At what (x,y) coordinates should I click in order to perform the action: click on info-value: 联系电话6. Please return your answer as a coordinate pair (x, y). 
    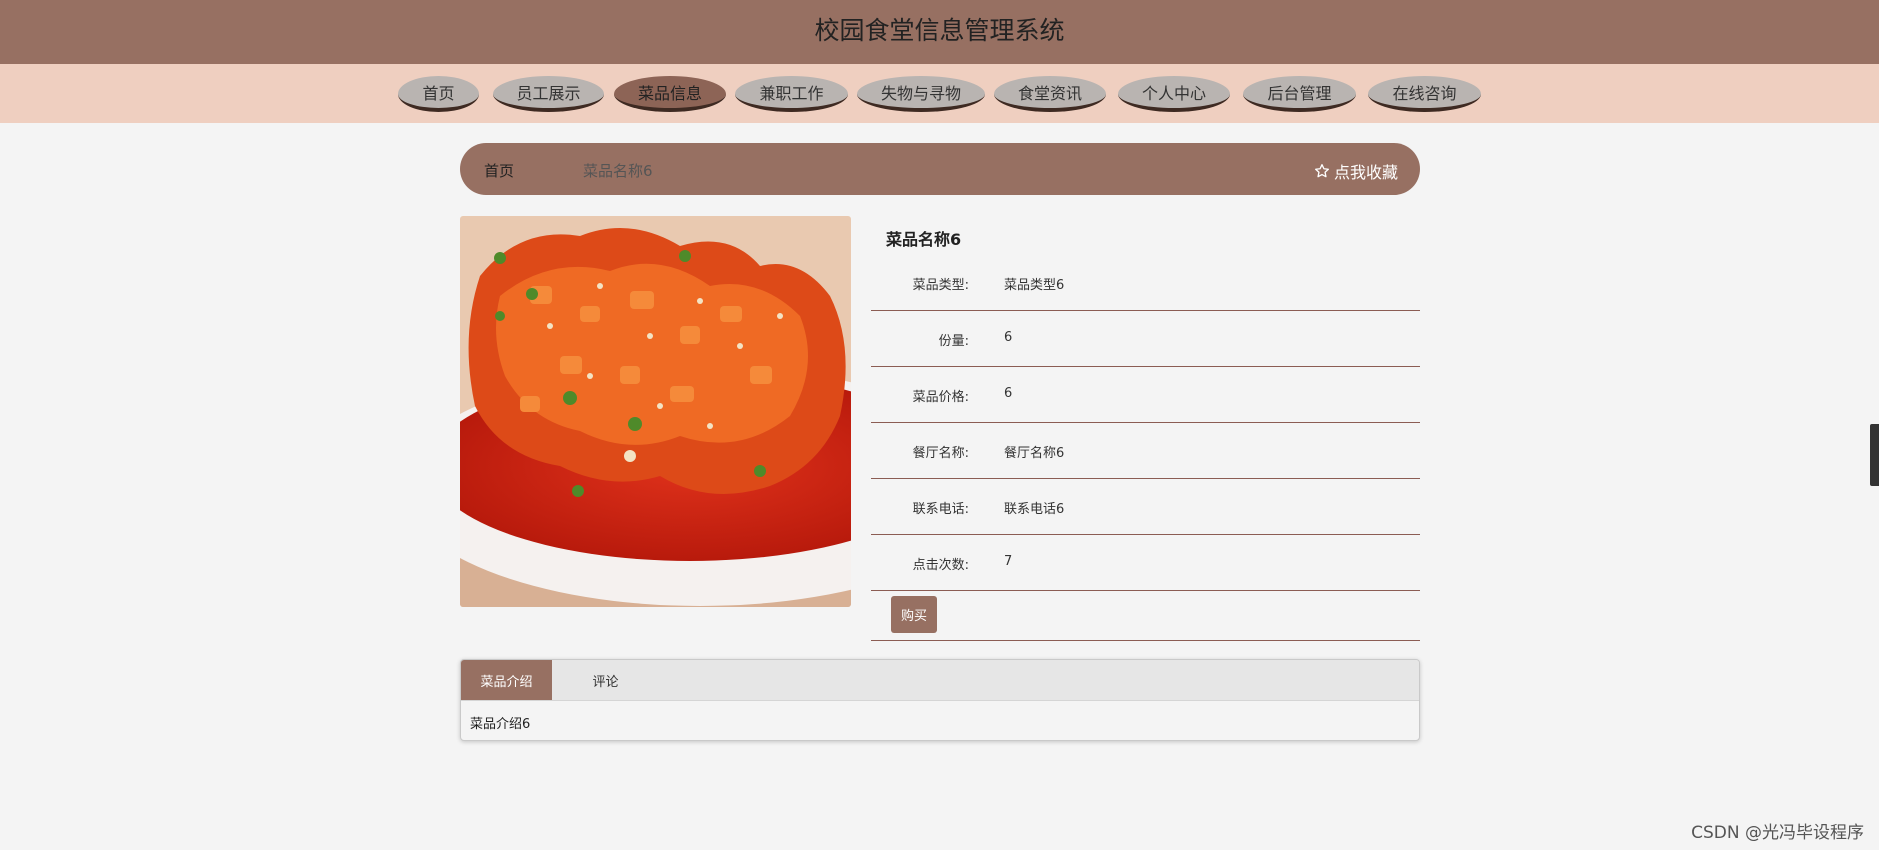
    Looking at the image, I should click on (1034, 509).